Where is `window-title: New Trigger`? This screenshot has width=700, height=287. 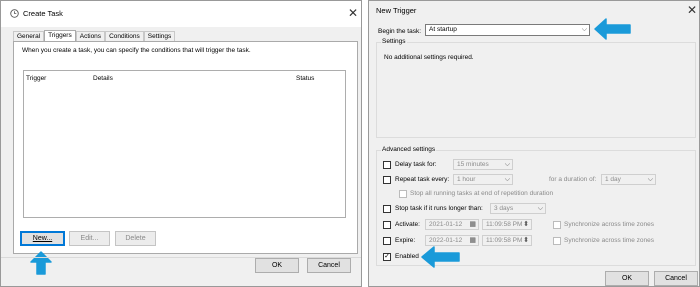 window-title: New Trigger is located at coordinates (396, 10).